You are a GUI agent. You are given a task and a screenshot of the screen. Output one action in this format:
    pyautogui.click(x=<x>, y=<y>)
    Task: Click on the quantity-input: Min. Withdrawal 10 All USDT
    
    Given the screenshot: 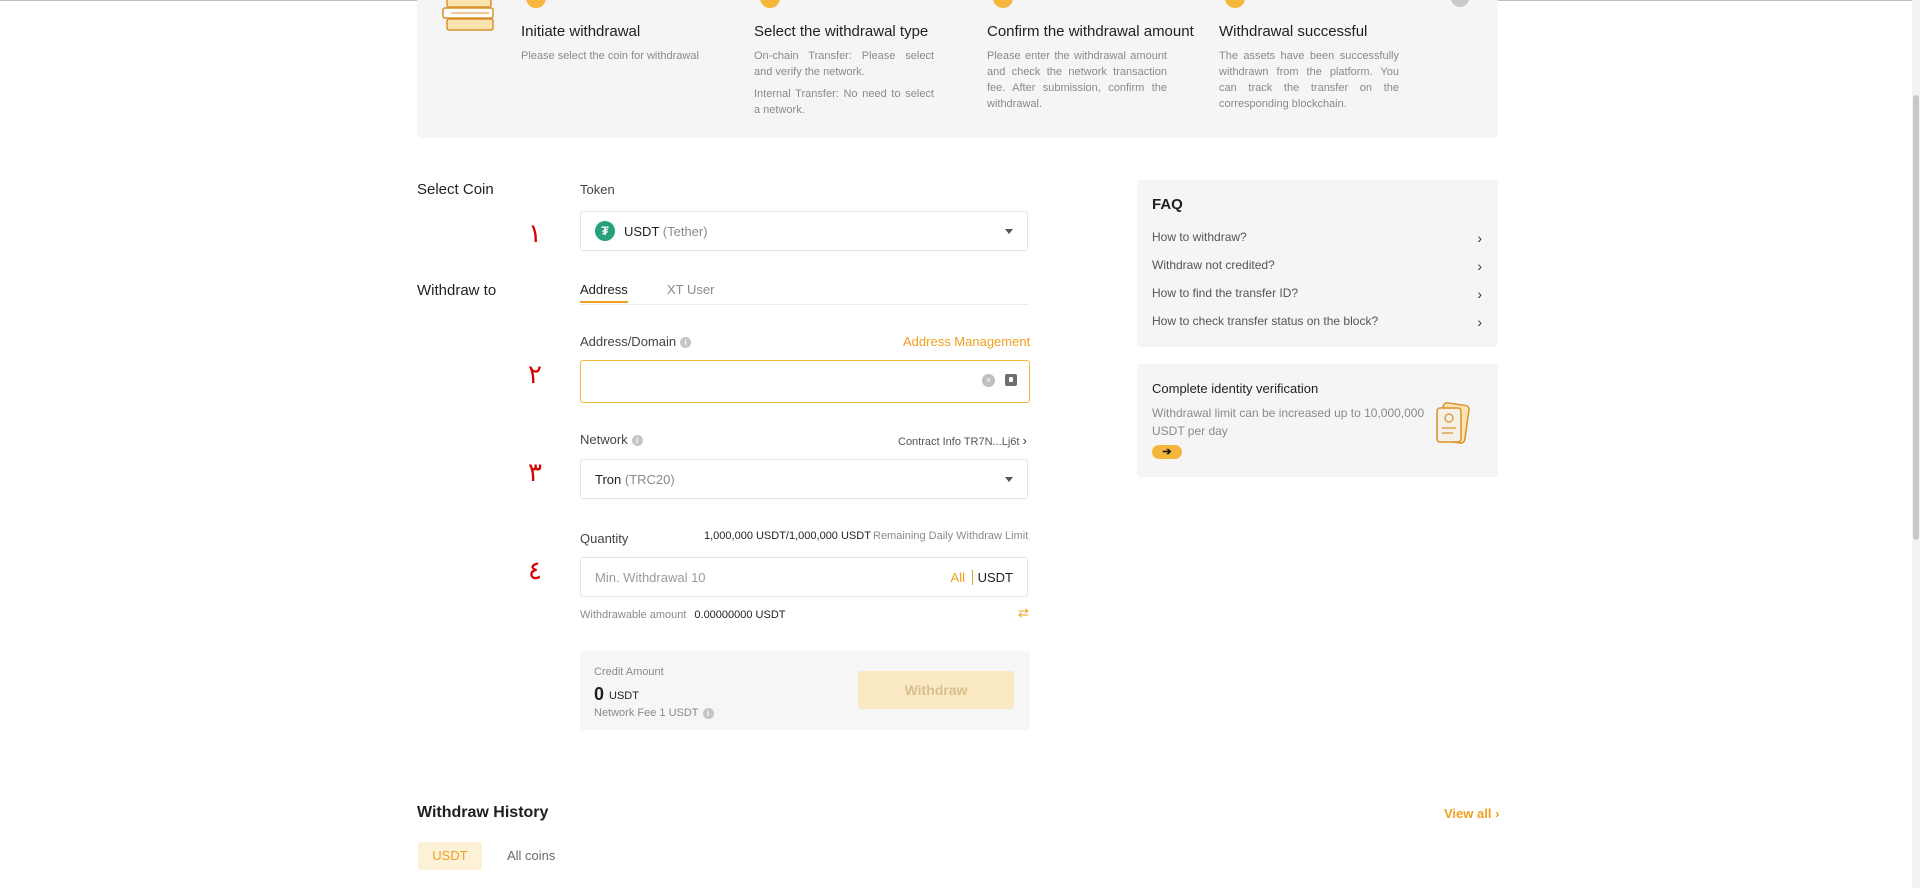 What is the action you would take?
    pyautogui.click(x=804, y=577)
    